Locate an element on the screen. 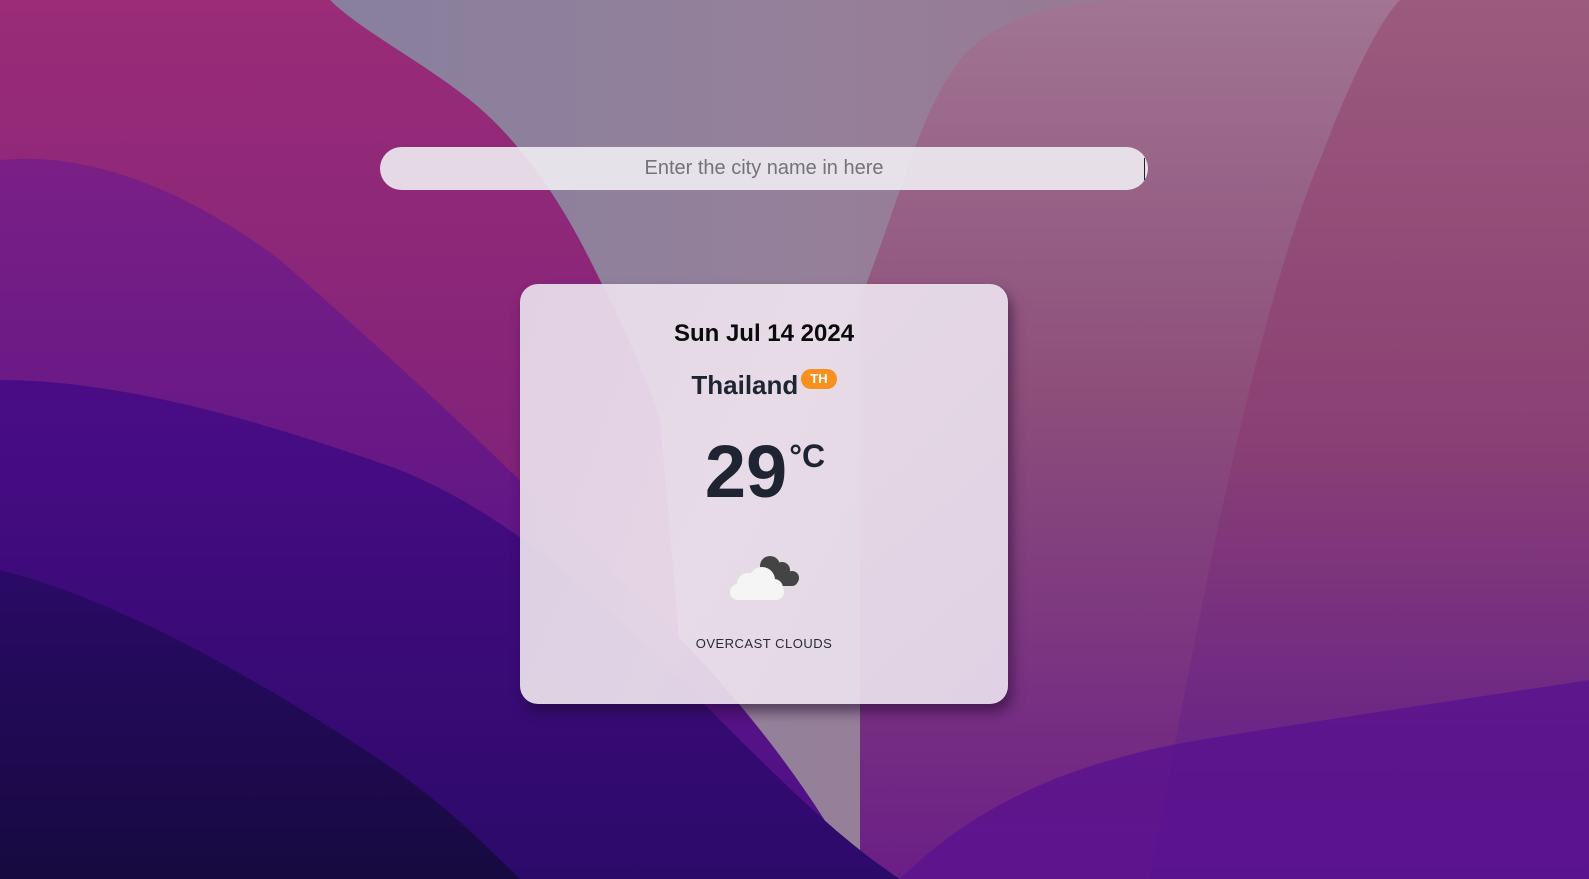 The image size is (1589, 879). text-caret is located at coordinates (1144, 169).